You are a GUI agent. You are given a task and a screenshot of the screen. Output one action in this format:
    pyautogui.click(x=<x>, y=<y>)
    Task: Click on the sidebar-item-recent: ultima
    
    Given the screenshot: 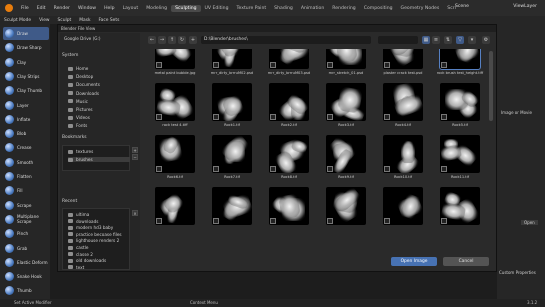 What is the action you would take?
    pyautogui.click(x=78, y=214)
    